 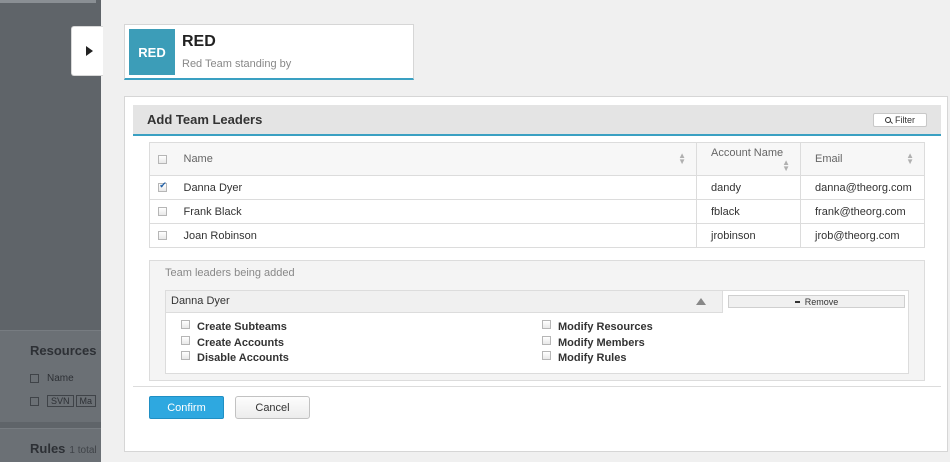 I want to click on team-badge: RED, so click(x=152, y=52).